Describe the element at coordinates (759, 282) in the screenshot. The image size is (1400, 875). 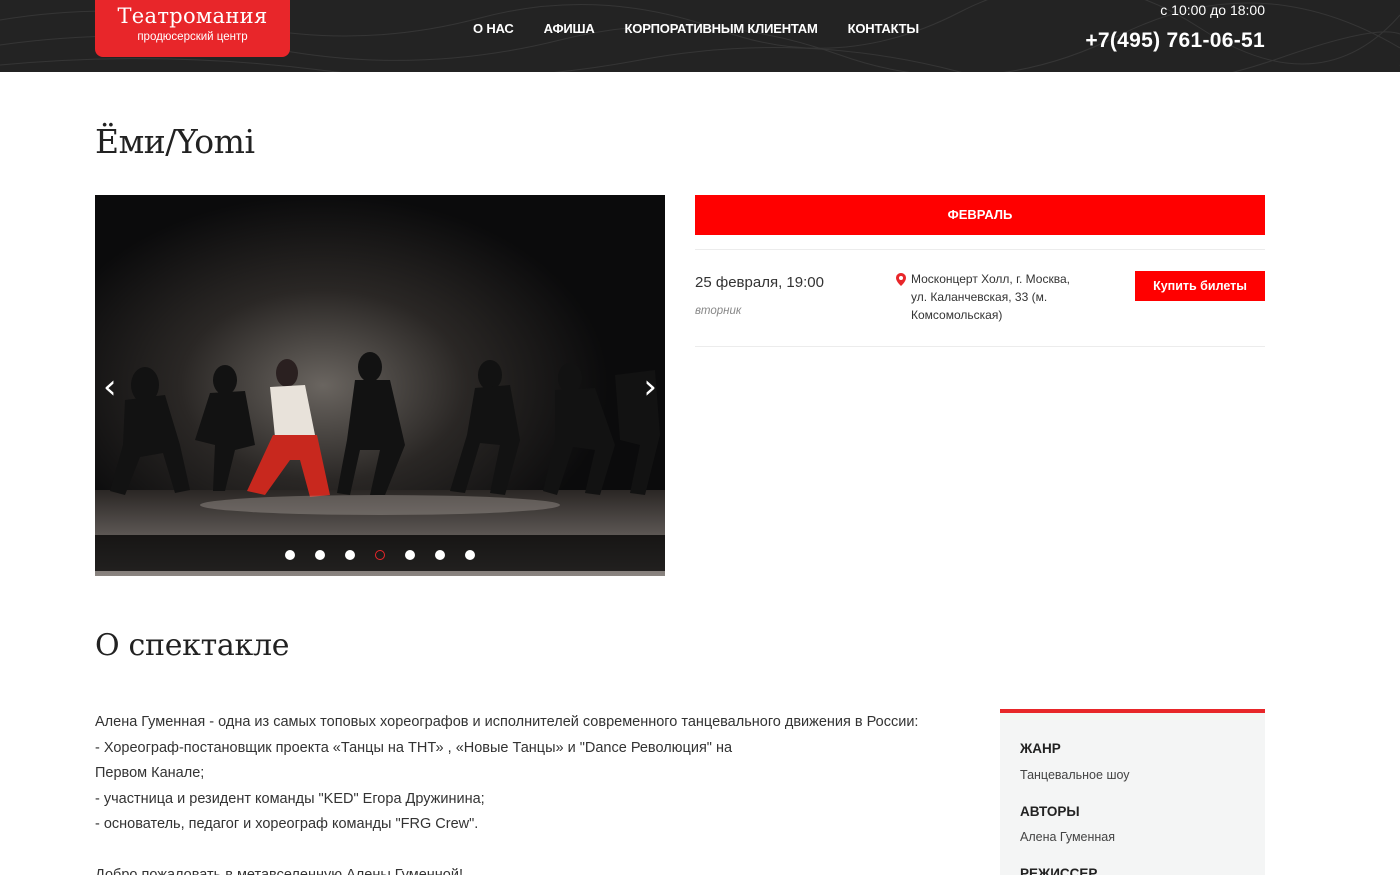
I see `event-date: 25 февраля, 19:00` at that location.